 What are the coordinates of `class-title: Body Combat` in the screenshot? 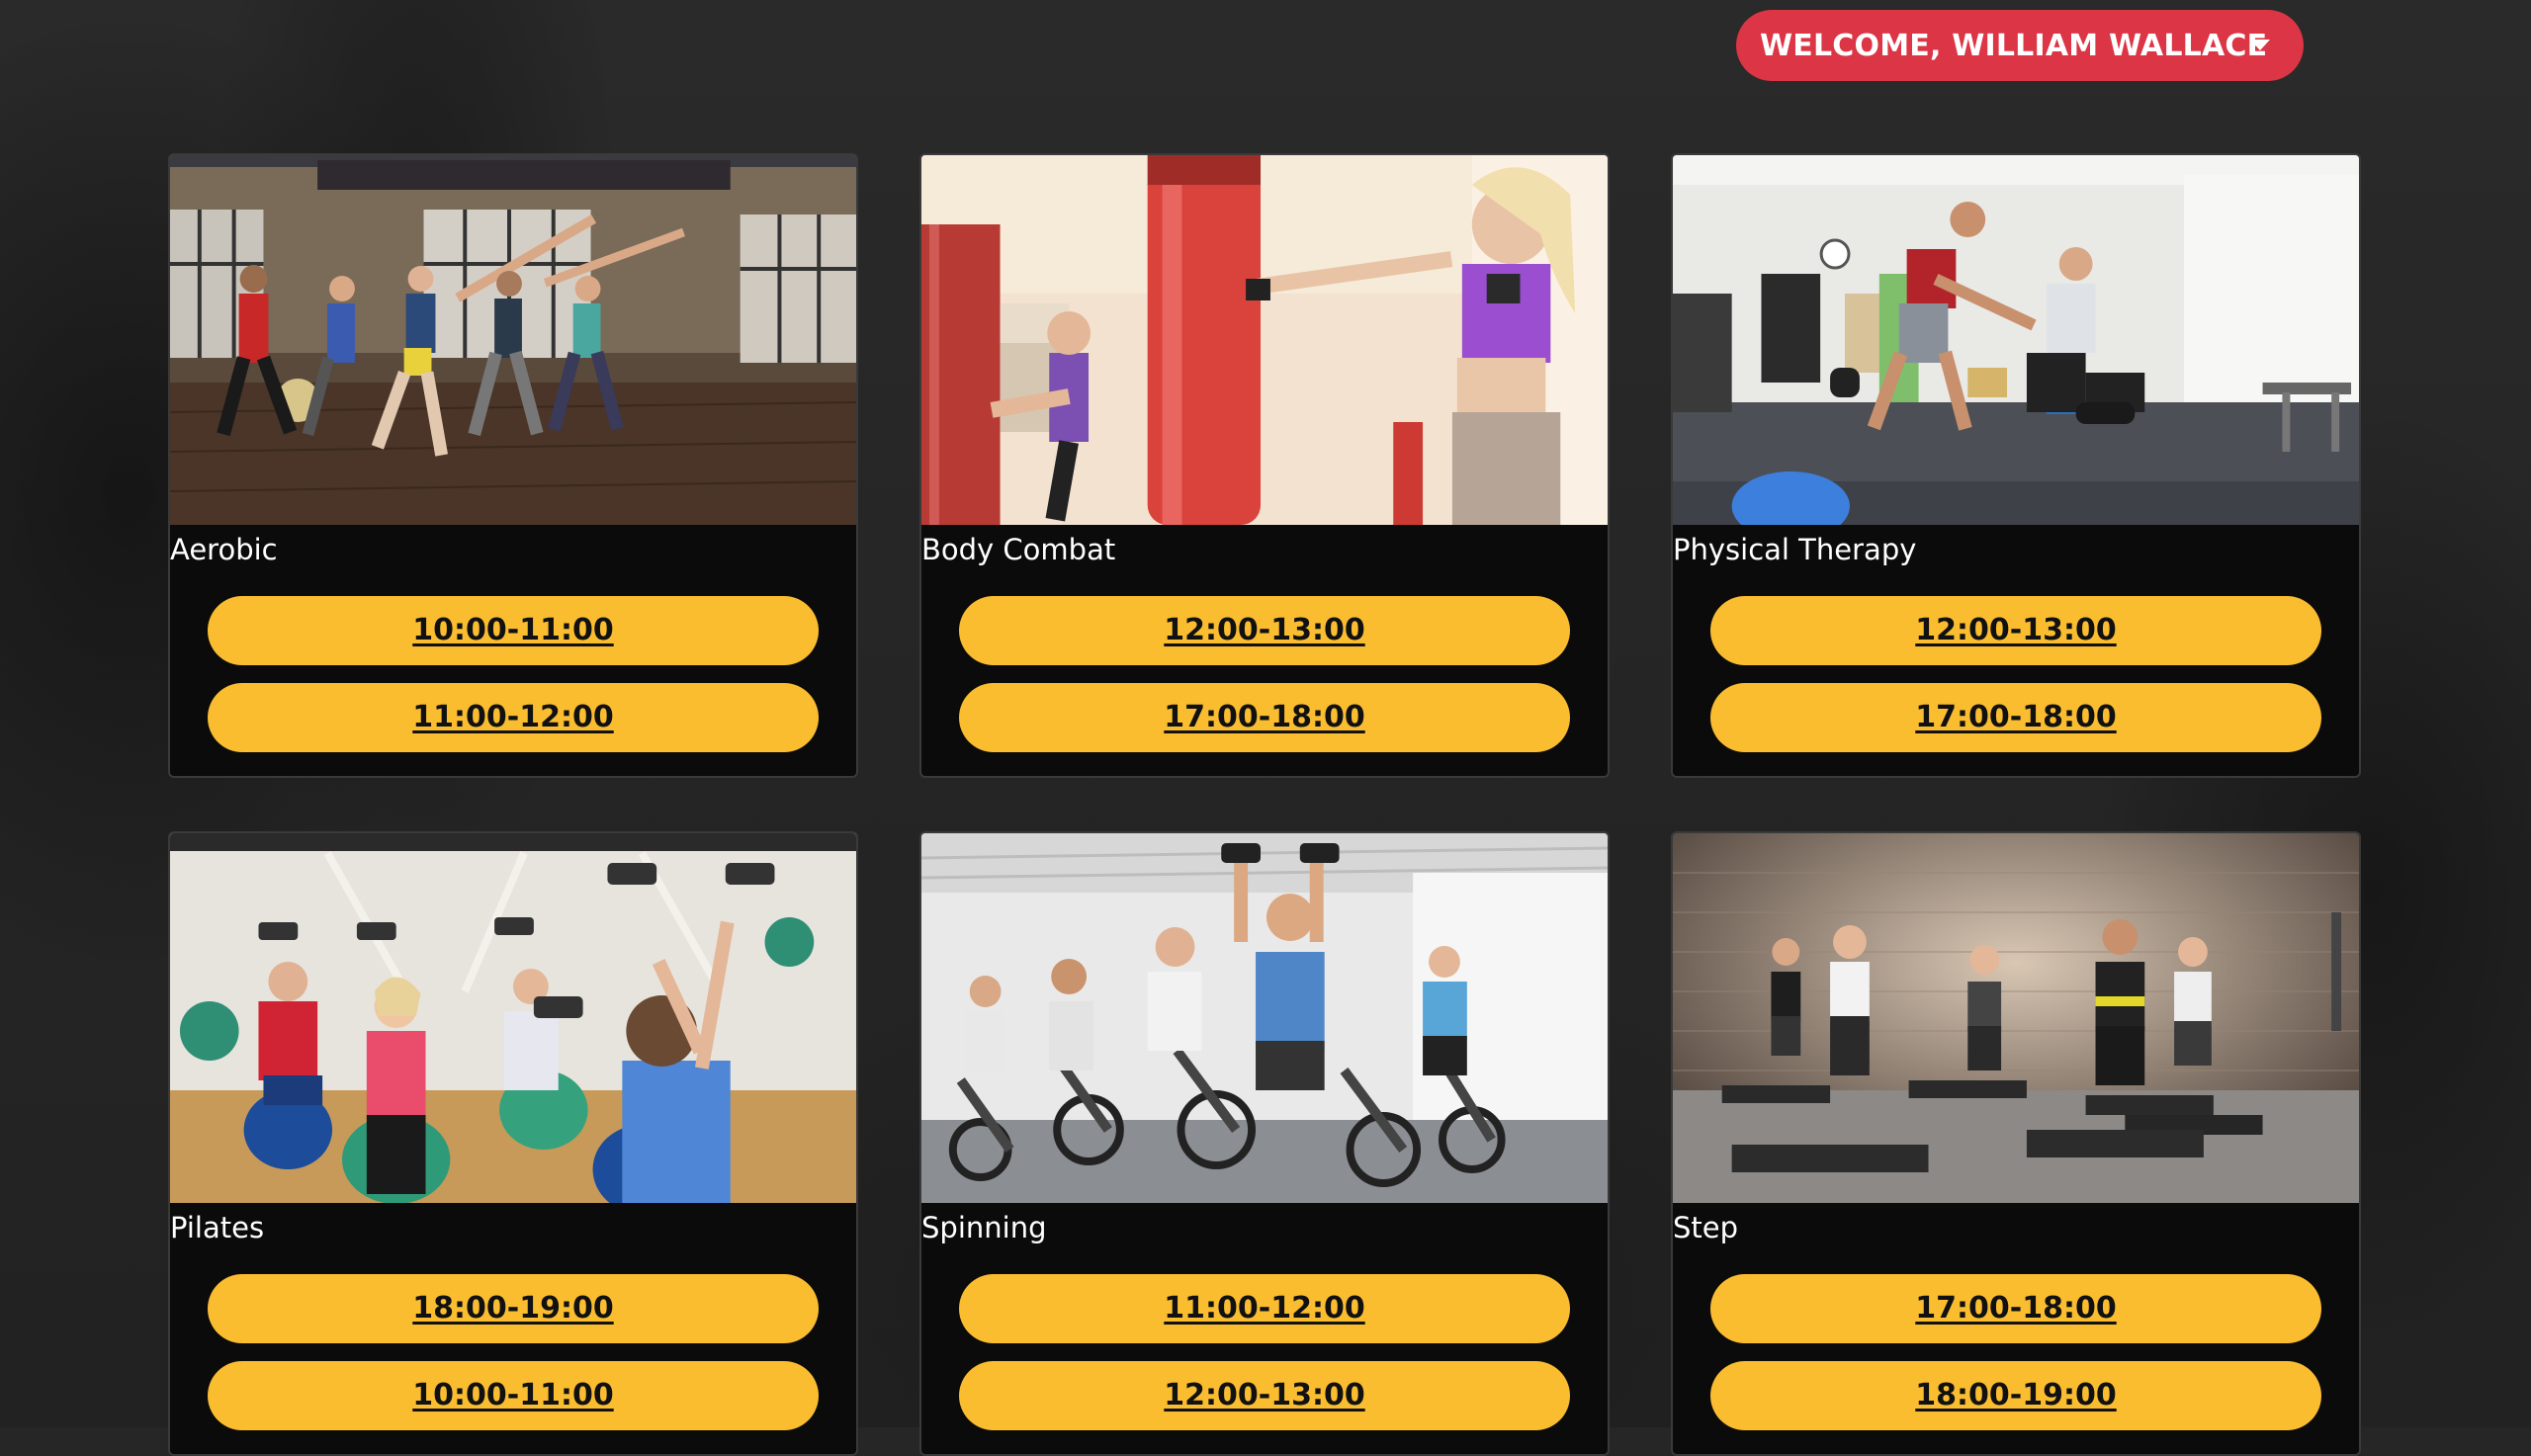 It's located at (1019, 549).